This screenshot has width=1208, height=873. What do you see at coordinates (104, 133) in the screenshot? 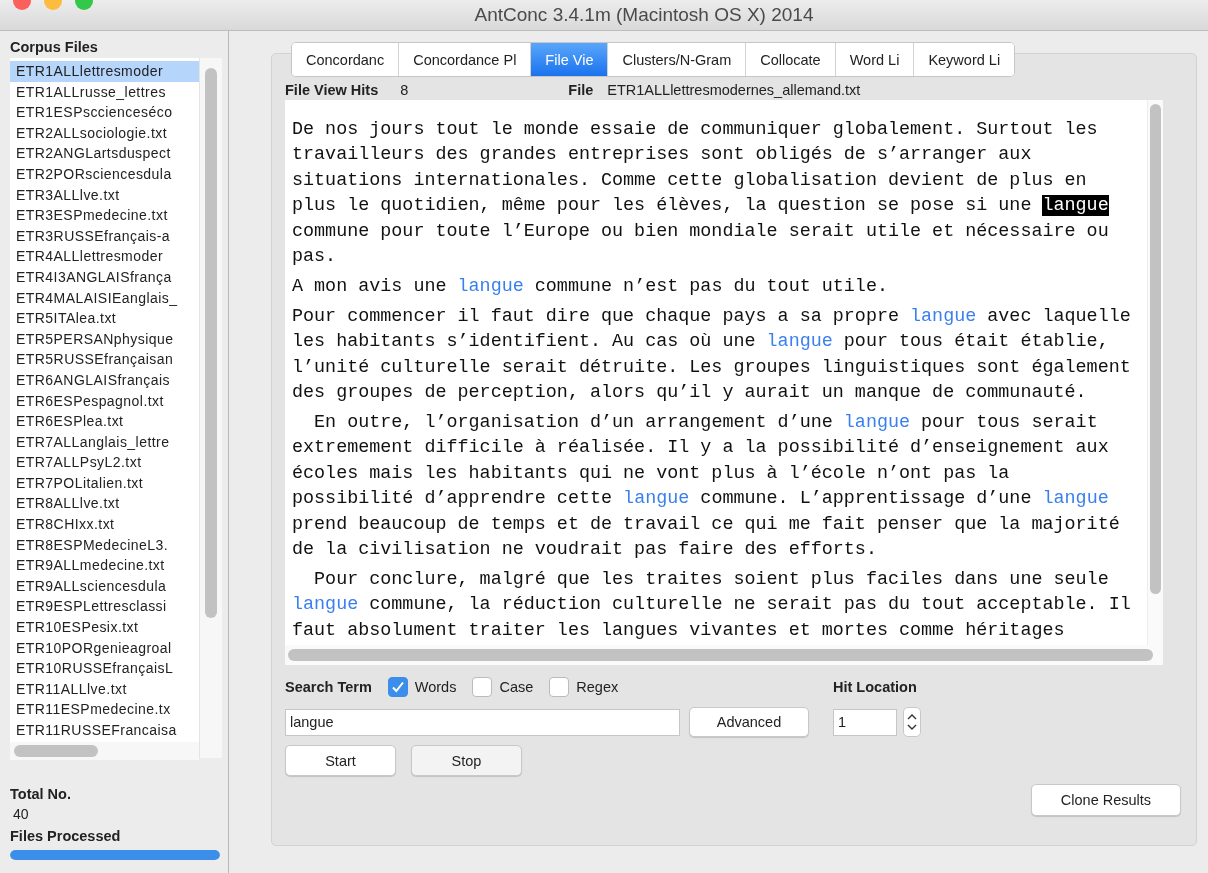
I see `file-list-item: ETR2ALLsociologie.txt` at bounding box center [104, 133].